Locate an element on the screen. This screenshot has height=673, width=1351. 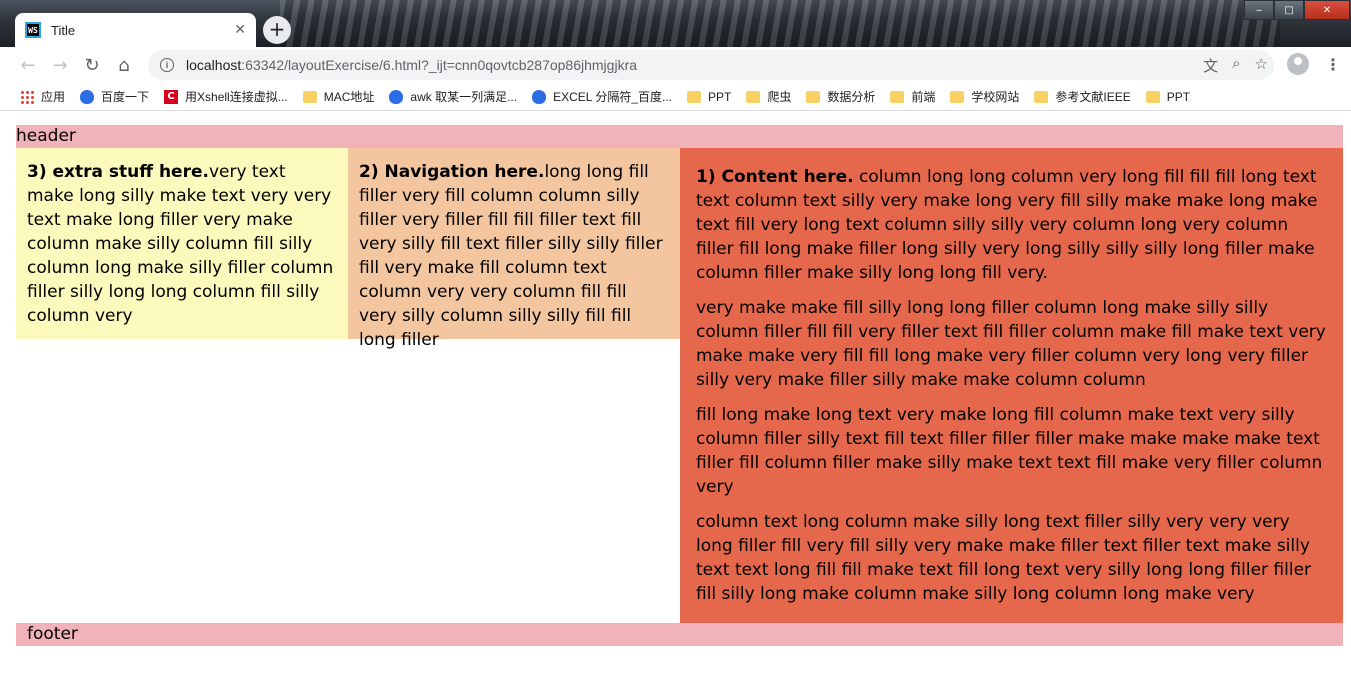
bookmark-label: 数据分析 is located at coordinates (851, 97).